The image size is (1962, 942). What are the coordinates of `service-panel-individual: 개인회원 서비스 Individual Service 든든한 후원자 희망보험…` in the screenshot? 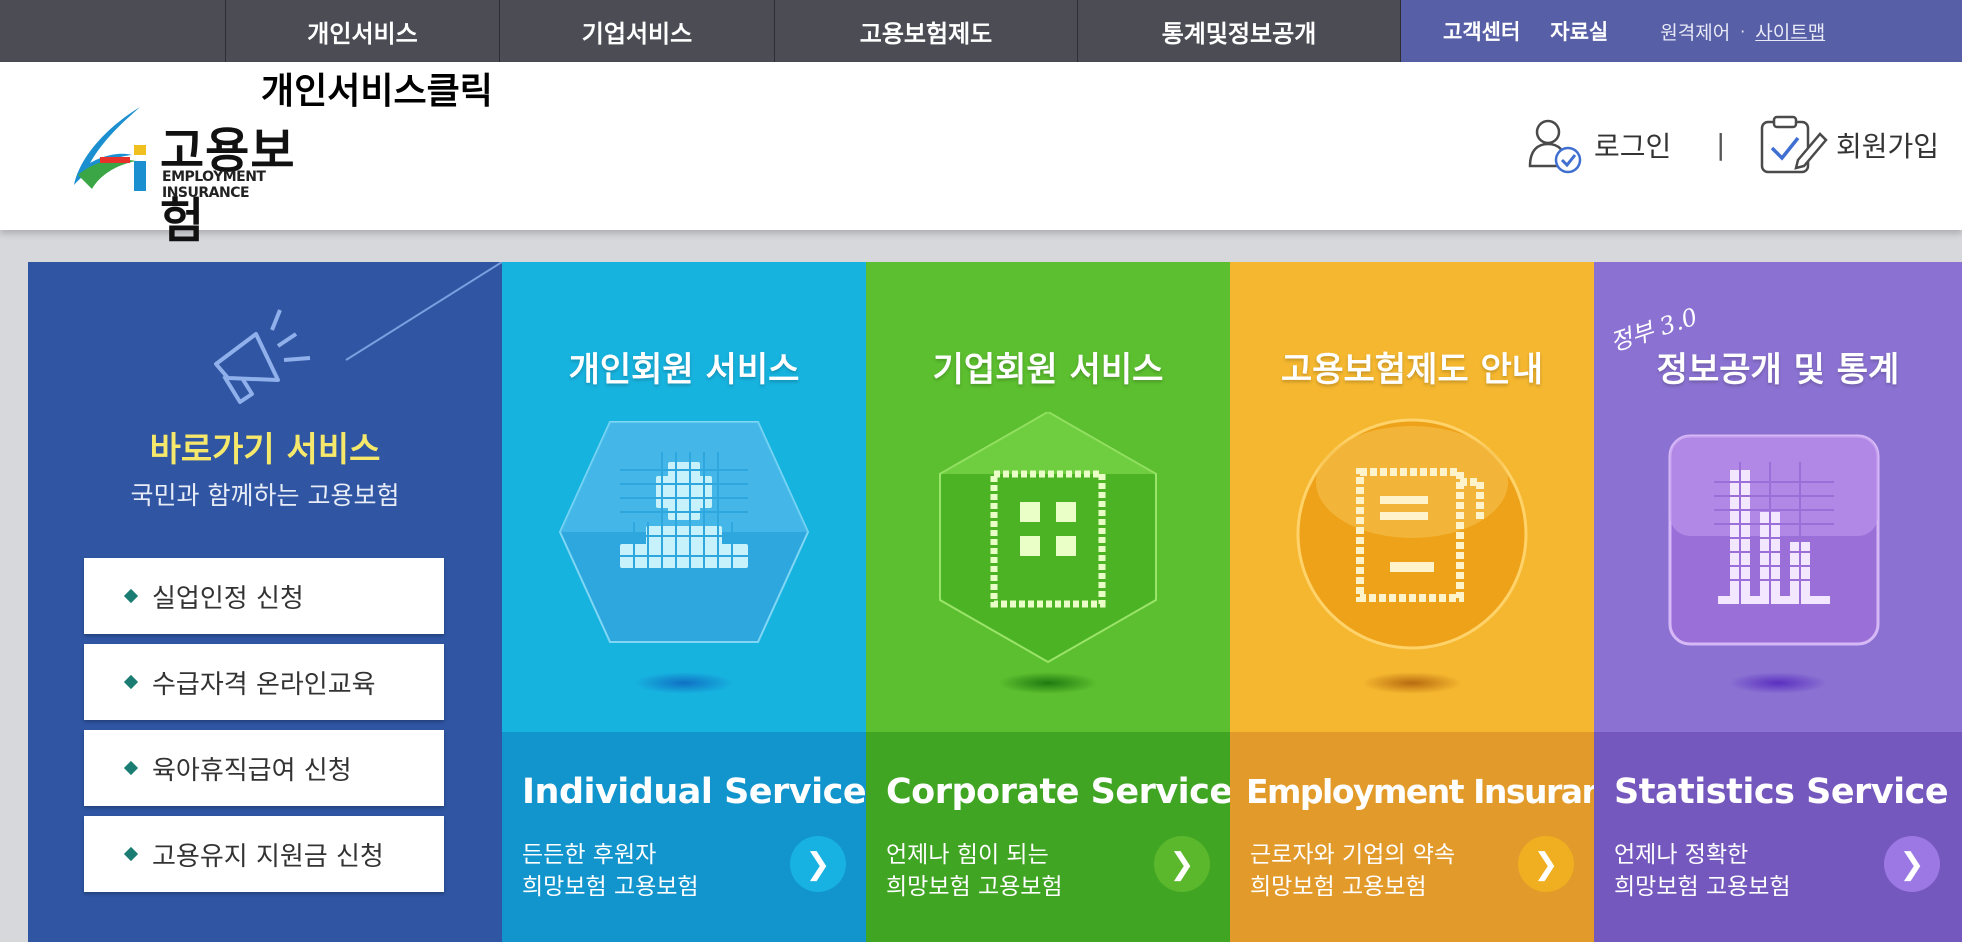 It's located at (684, 602).